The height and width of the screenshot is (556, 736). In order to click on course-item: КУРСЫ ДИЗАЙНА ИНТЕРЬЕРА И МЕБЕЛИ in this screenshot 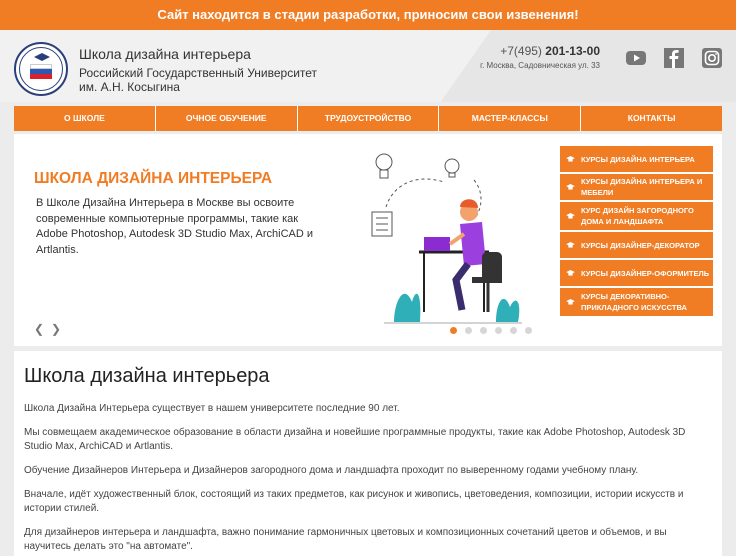, I will do `click(636, 188)`.